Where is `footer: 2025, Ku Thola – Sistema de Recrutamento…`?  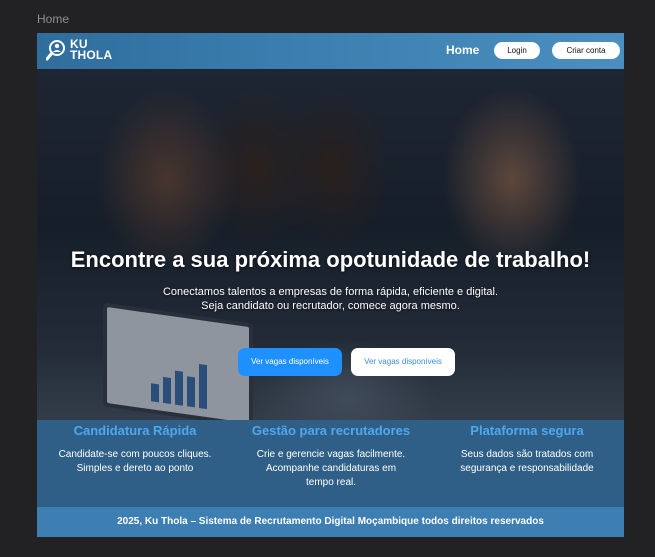
footer: 2025, Ku Thola – Sistema de Recrutamento… is located at coordinates (330, 522).